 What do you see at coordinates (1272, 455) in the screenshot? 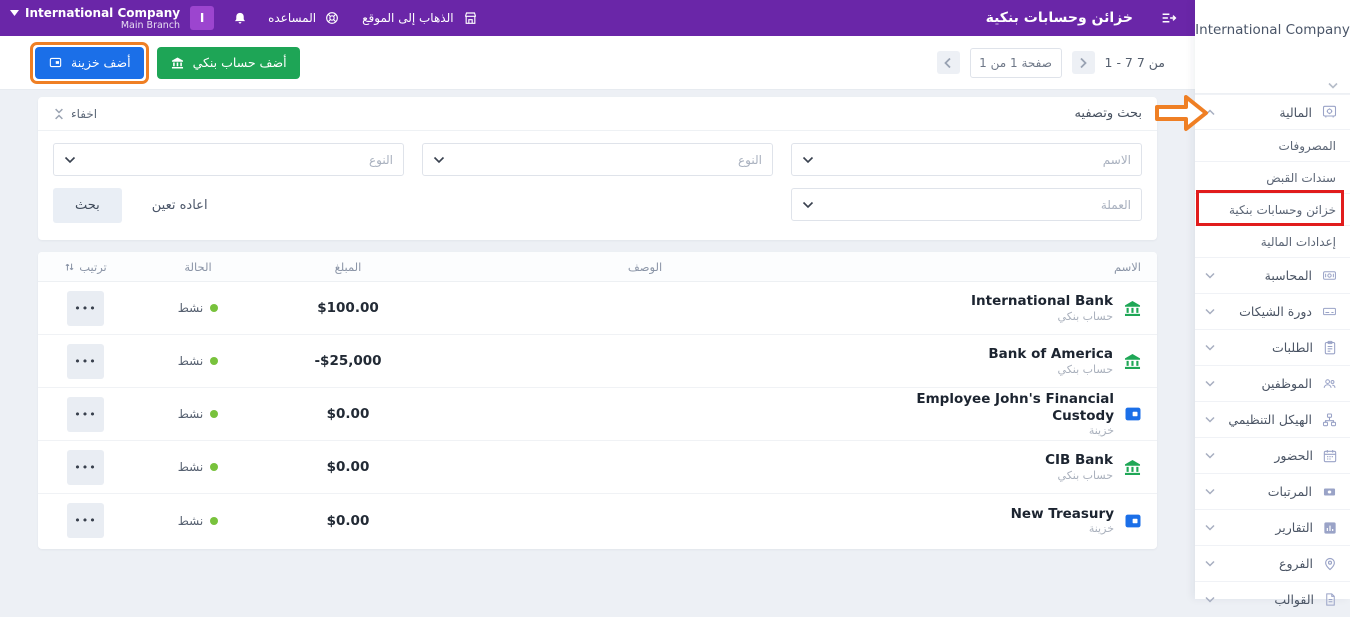
I see `sidebar-item-attendance: الحضور` at bounding box center [1272, 455].